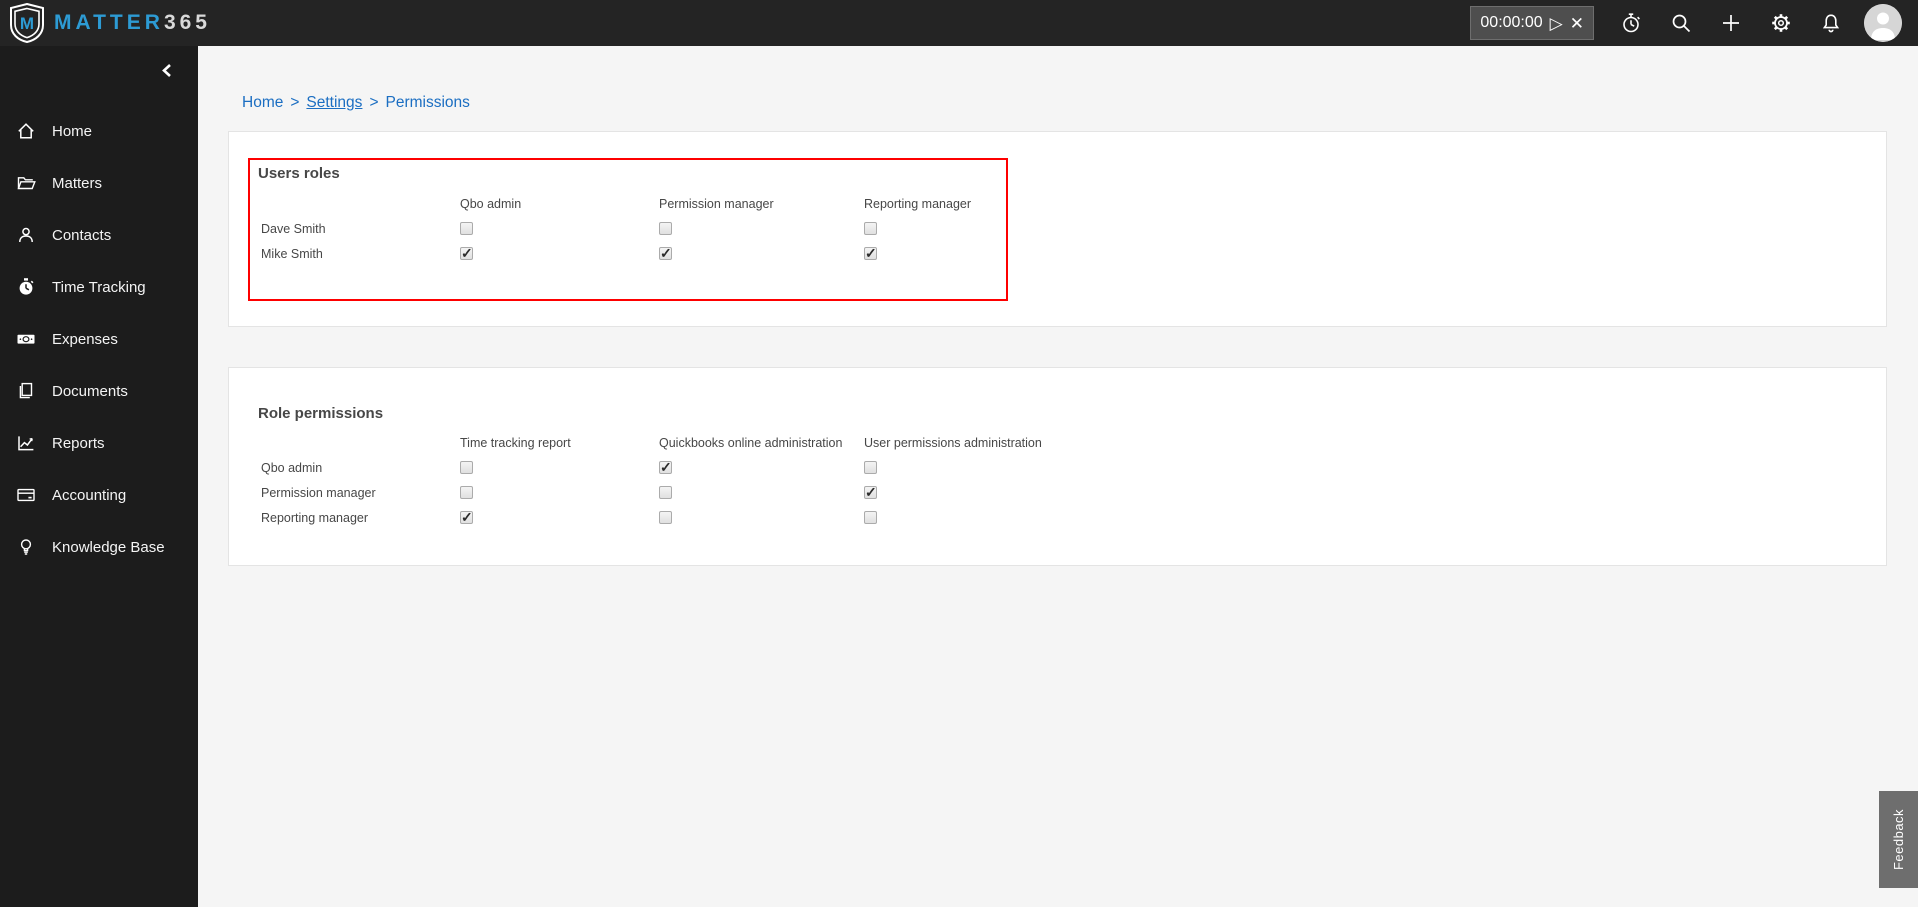  I want to click on column-header-reporting-manager: Reporting manager, so click(918, 203).